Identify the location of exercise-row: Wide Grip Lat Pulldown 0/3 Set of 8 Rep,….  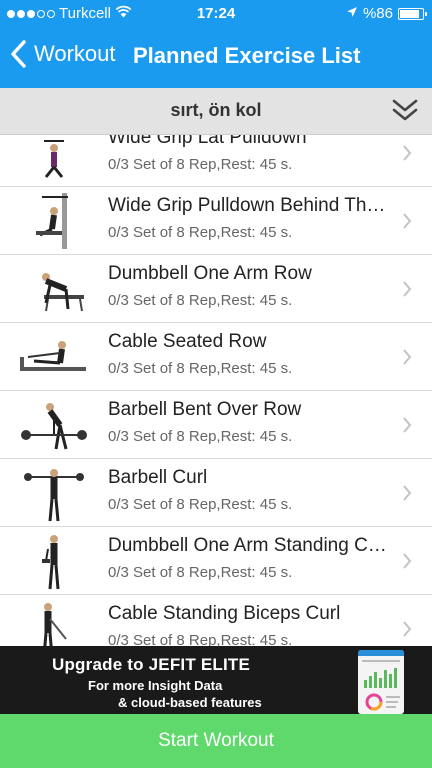
(216, 161).